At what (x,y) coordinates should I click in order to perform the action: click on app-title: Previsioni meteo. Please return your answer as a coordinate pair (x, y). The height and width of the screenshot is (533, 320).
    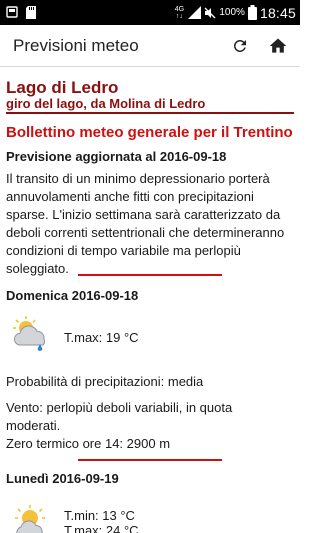
    Looking at the image, I should click on (76, 45).